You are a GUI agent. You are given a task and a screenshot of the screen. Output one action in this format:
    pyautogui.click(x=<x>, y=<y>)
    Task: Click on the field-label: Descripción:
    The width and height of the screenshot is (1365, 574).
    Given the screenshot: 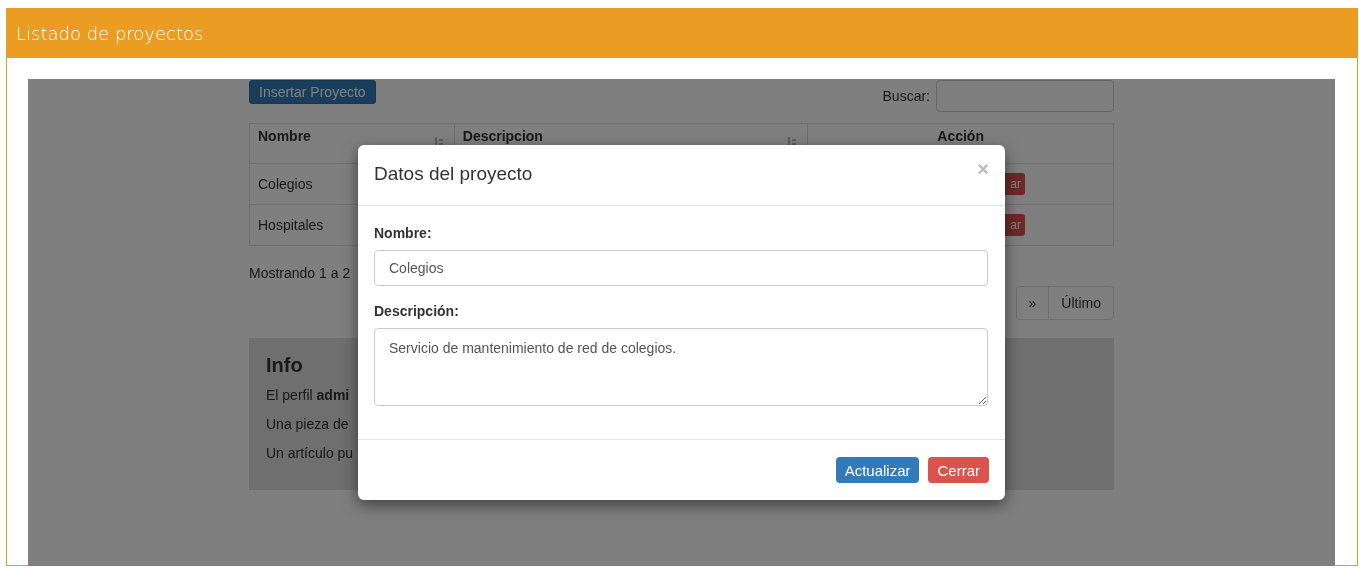 What is the action you would take?
    pyautogui.click(x=417, y=311)
    